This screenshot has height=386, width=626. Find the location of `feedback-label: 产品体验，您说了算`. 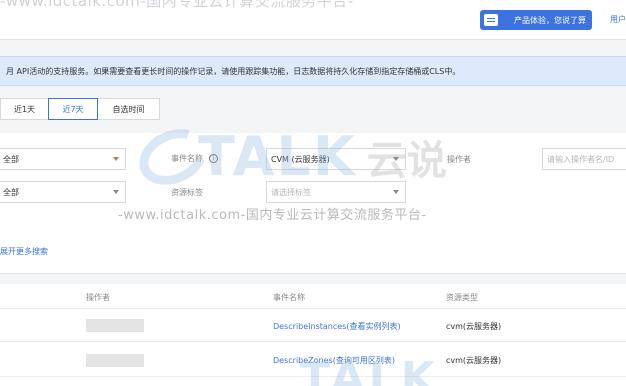

feedback-label: 产品体验，您说了算 is located at coordinates (550, 20).